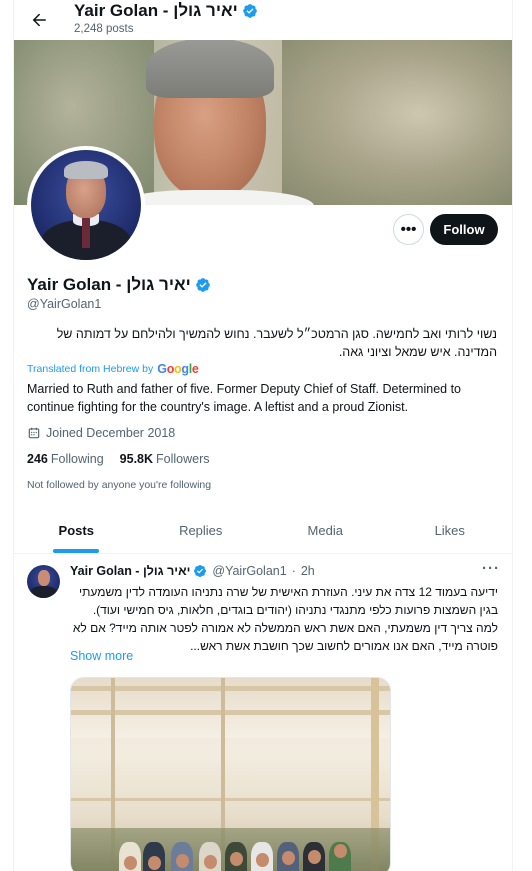 This screenshot has height=871, width=532. What do you see at coordinates (491, 568) in the screenshot?
I see `tweet-more-button: ···` at bounding box center [491, 568].